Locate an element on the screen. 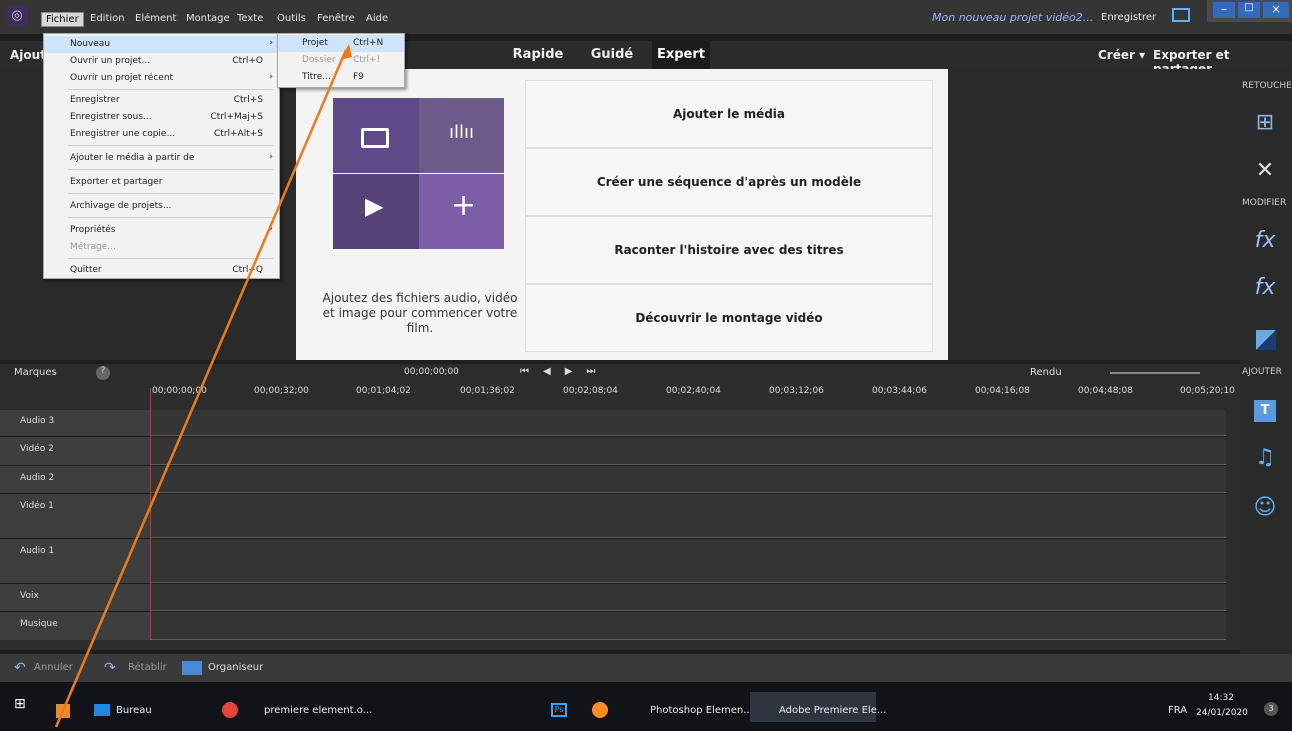 The width and height of the screenshot is (1292, 731). annotation-arrow-head is located at coordinates (346, 52).